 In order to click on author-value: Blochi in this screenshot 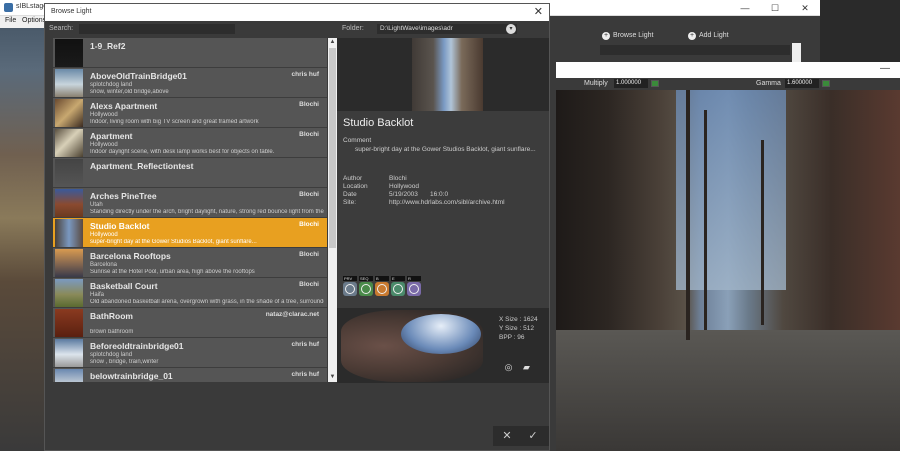, I will do `click(398, 178)`.